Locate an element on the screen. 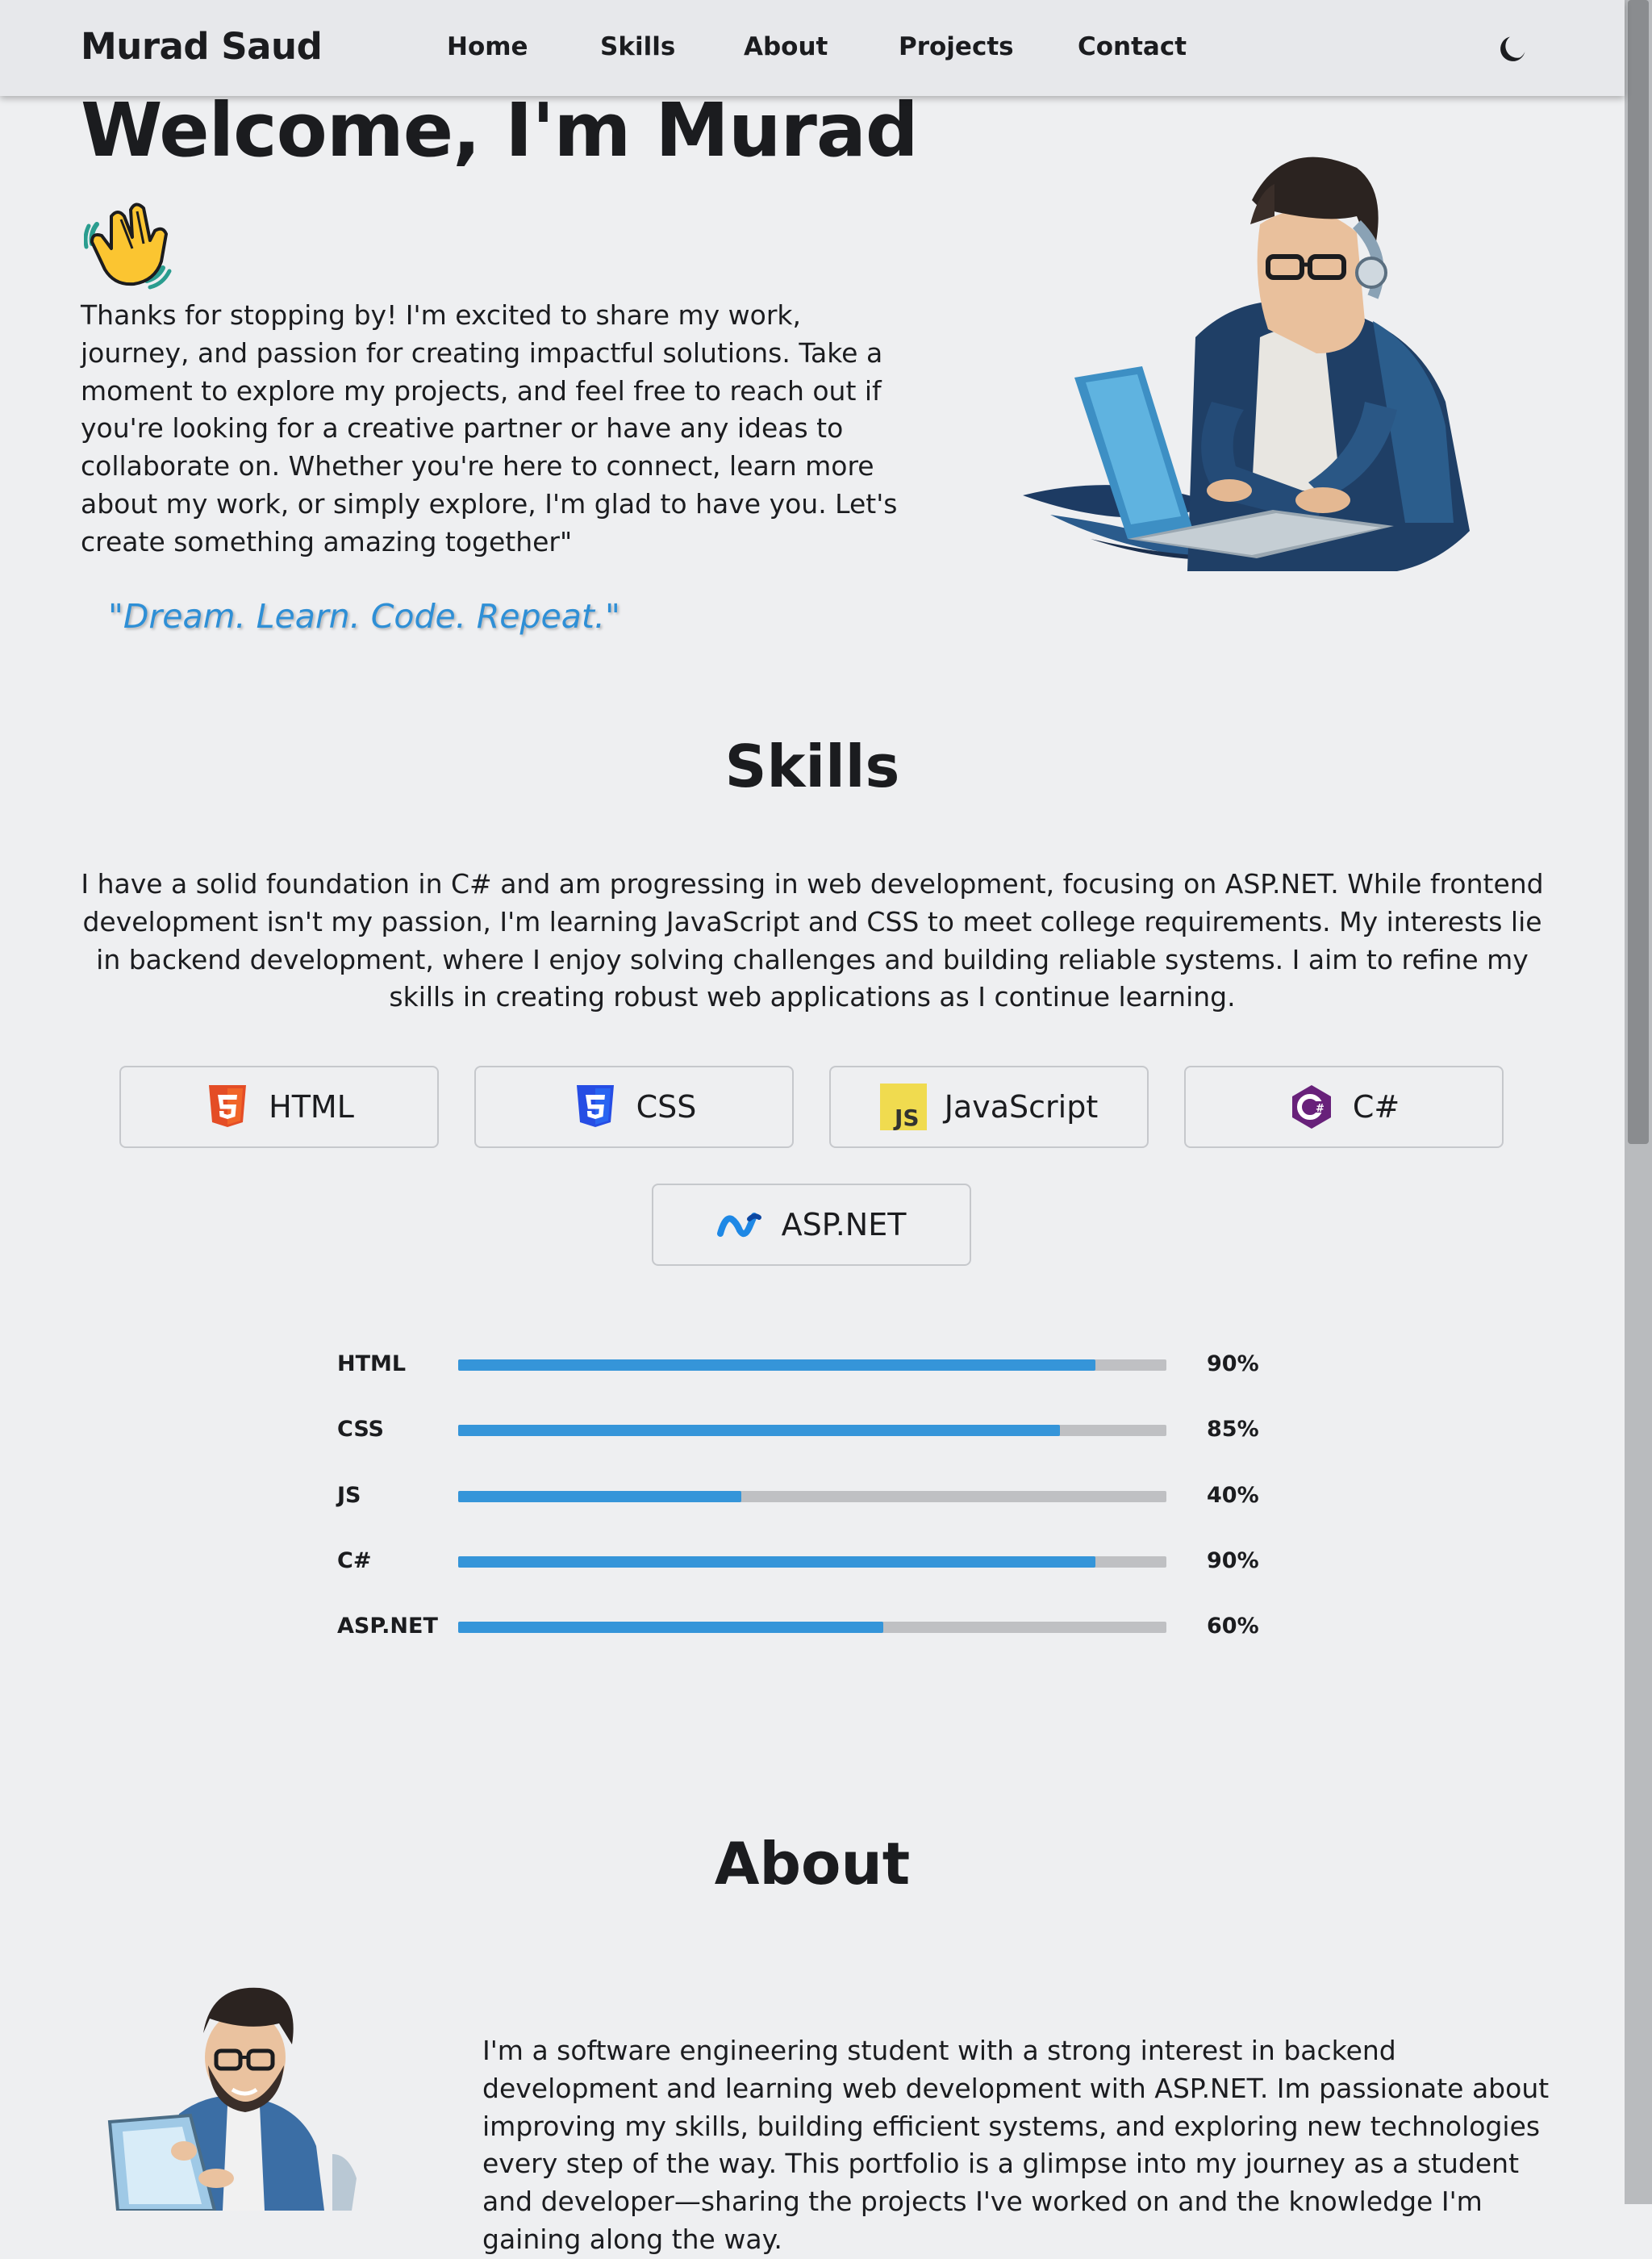 This screenshot has width=1652, height=2259. skill-card-label: HTML is located at coordinates (311, 1107).